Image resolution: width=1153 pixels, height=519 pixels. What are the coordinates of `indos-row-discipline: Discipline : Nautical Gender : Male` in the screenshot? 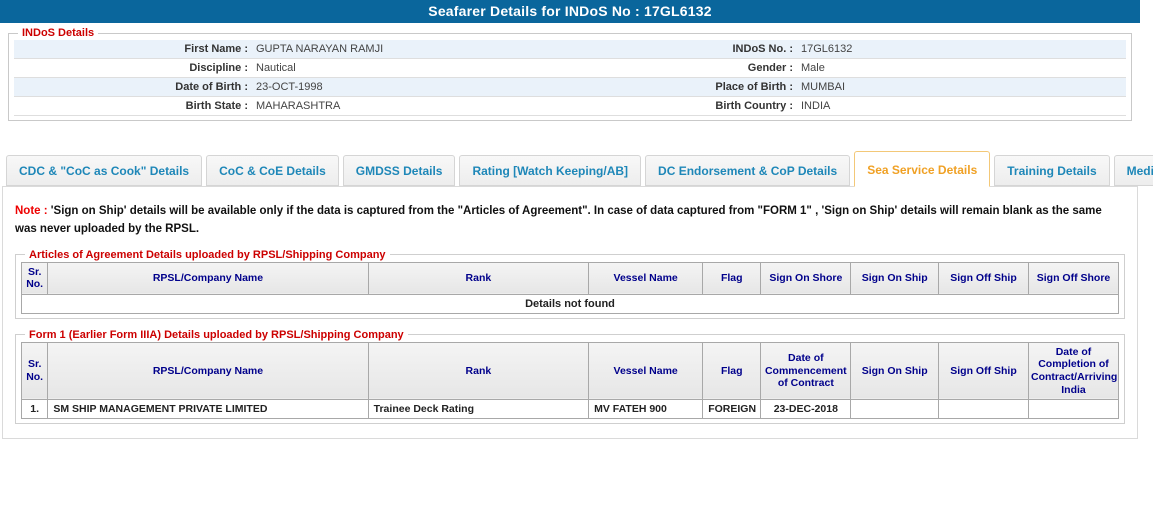 It's located at (570, 68).